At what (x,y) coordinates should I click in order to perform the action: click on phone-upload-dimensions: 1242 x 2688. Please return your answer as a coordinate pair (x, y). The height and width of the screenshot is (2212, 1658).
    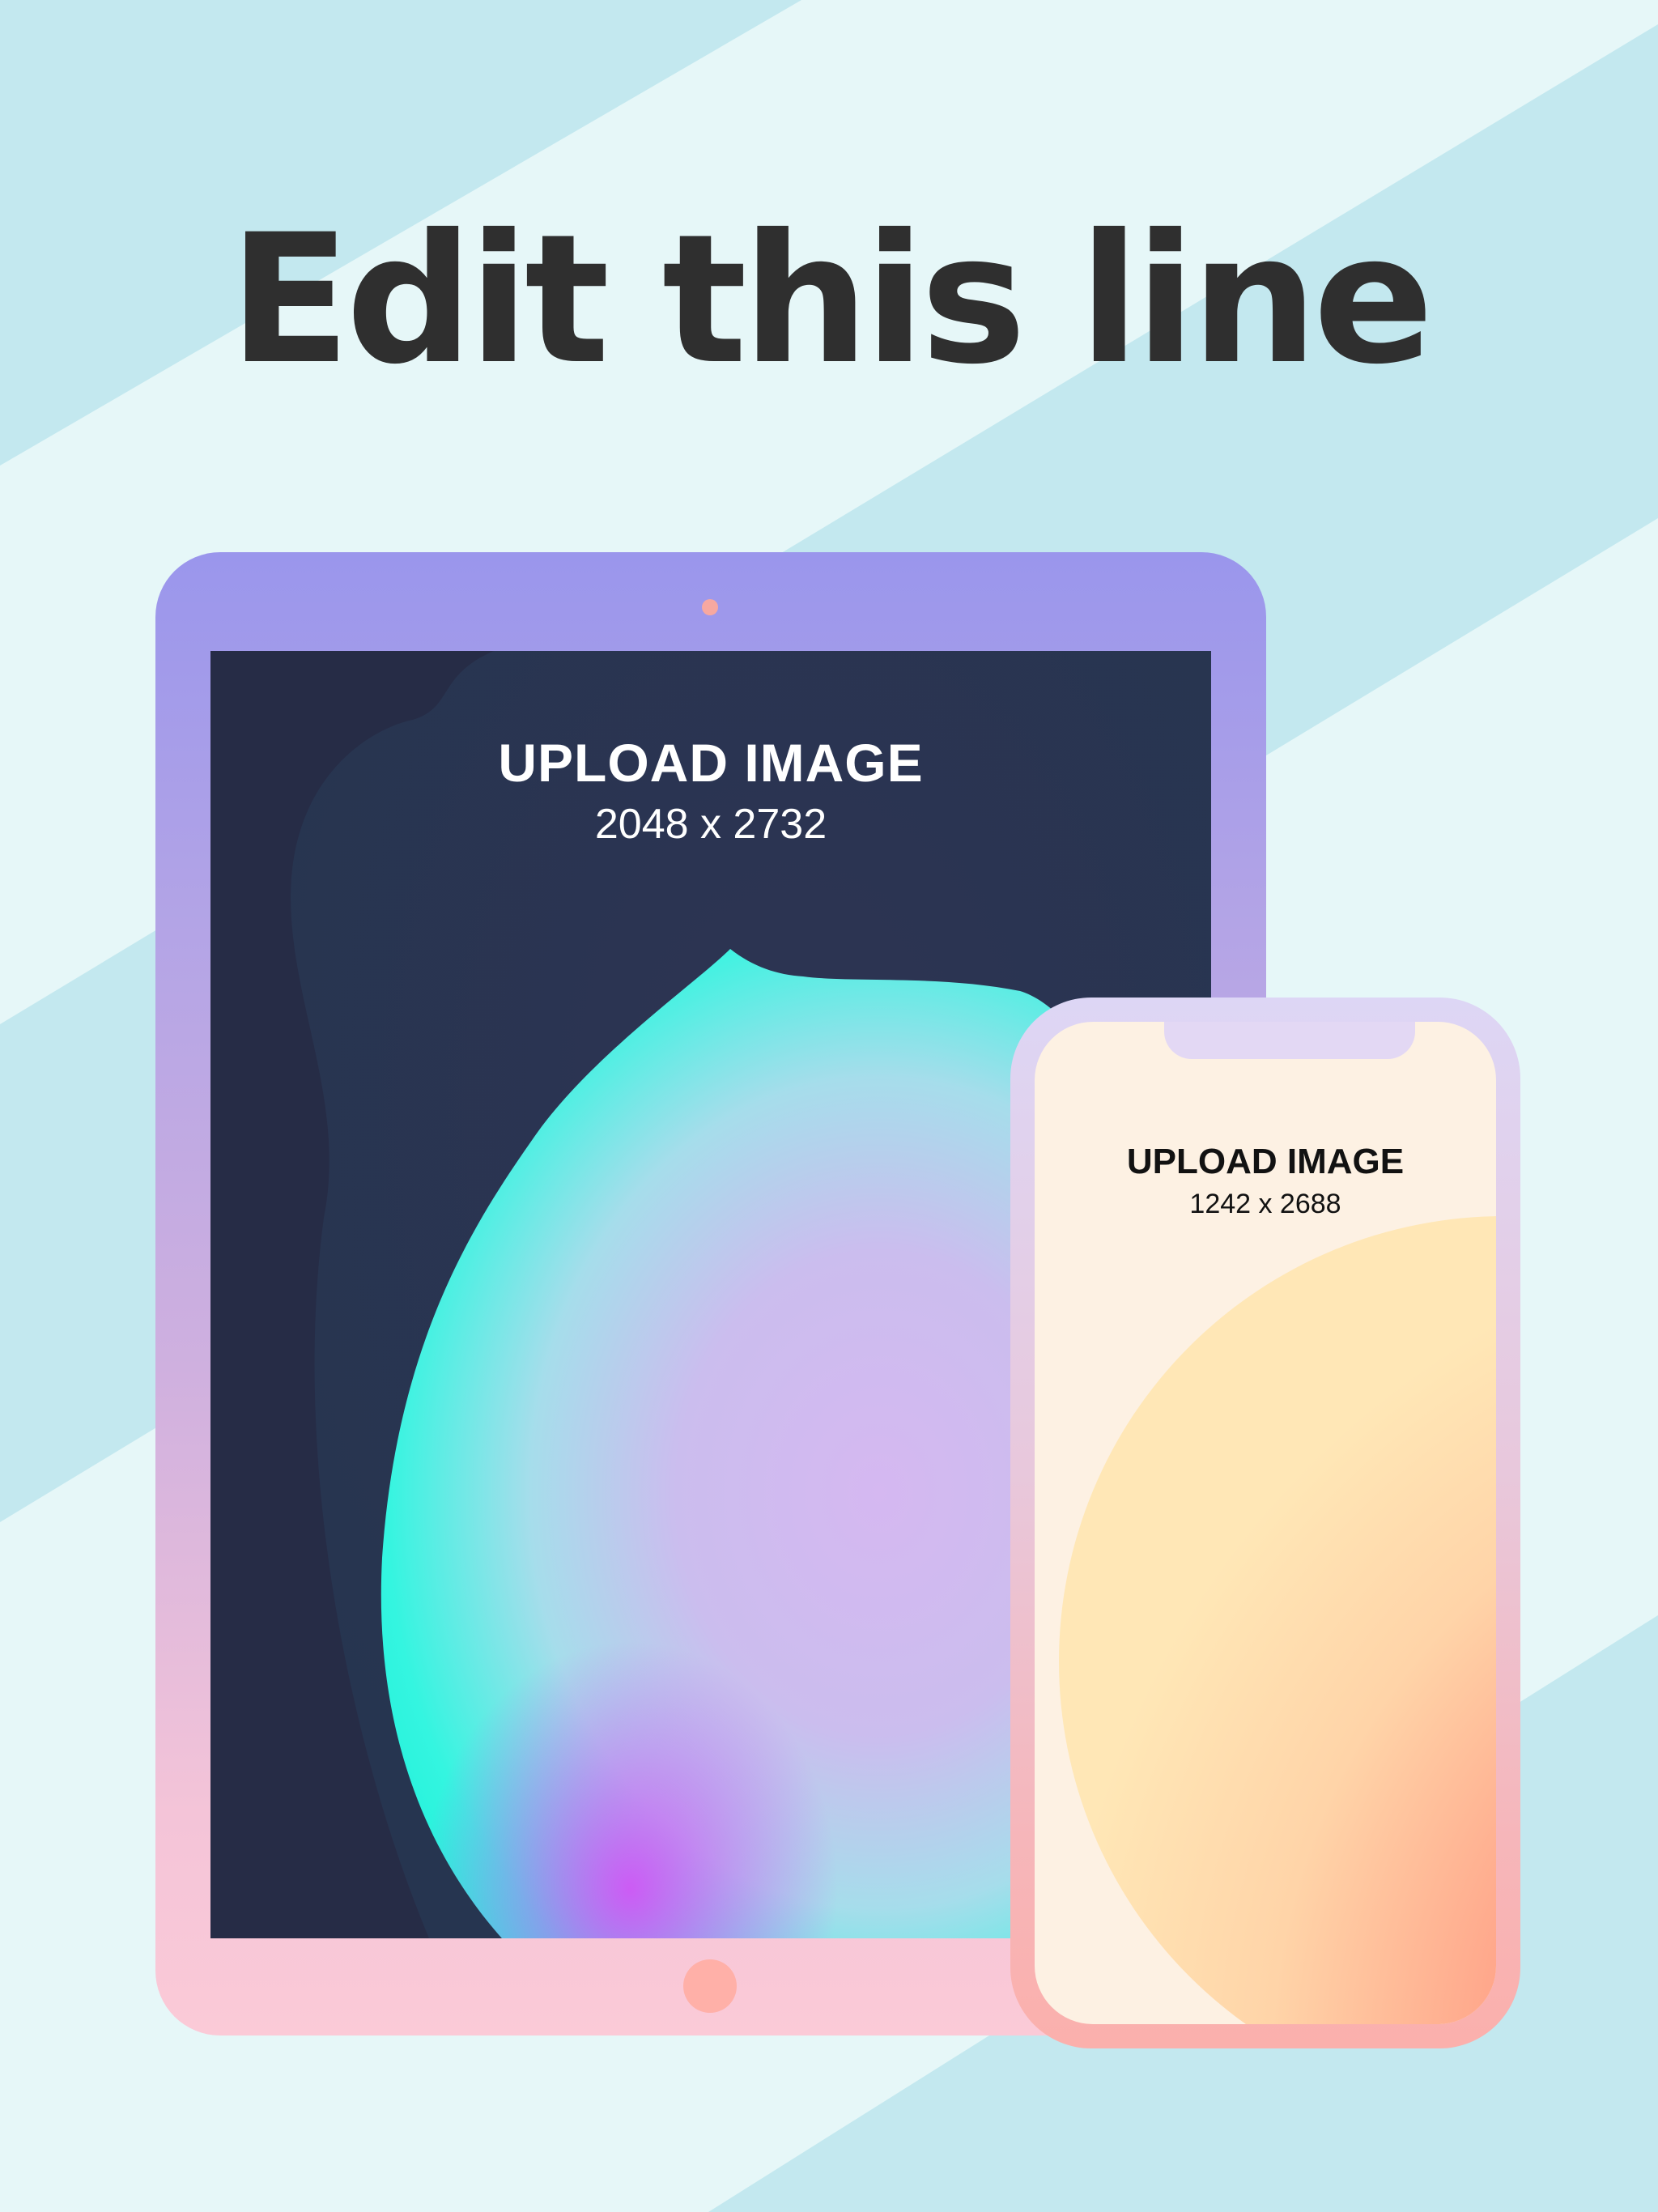
    Looking at the image, I should click on (1265, 1204).